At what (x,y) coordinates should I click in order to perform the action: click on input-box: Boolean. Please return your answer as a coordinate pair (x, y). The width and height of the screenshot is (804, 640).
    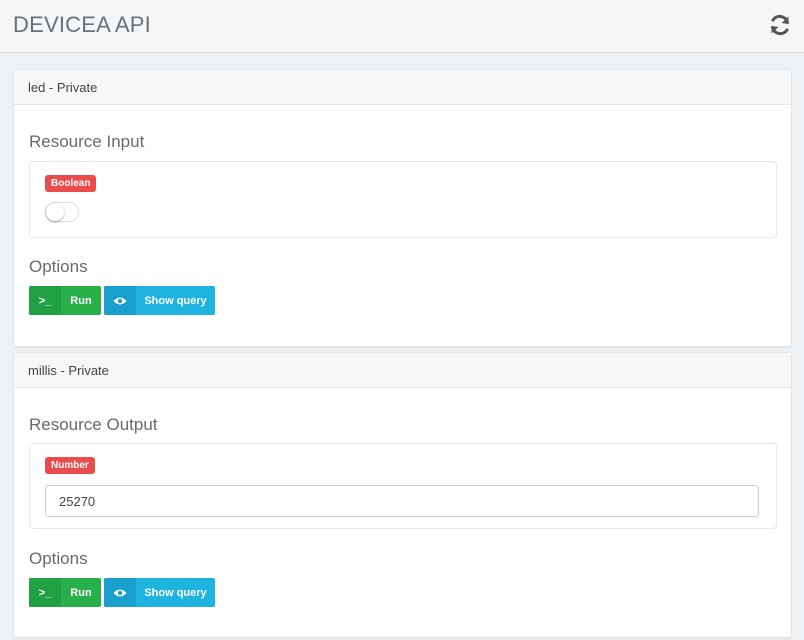
    Looking at the image, I should click on (403, 199).